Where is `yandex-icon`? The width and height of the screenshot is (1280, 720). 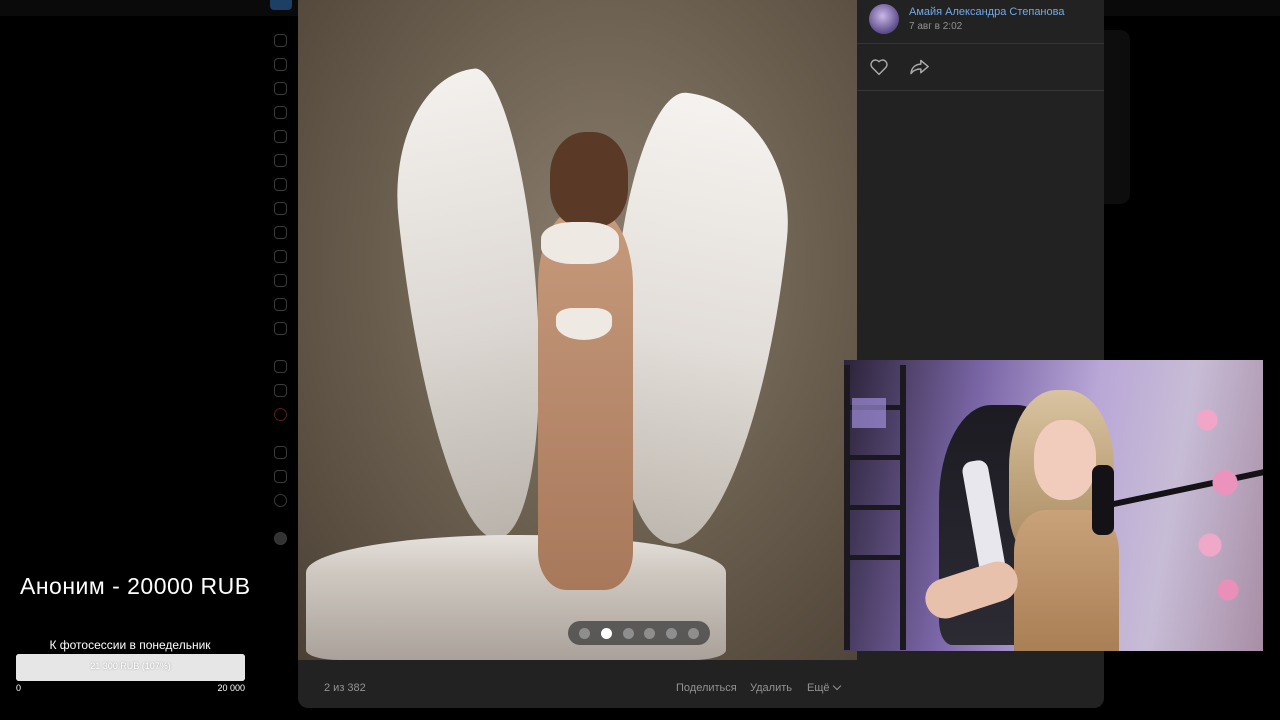
yandex-icon is located at coordinates (280, 414).